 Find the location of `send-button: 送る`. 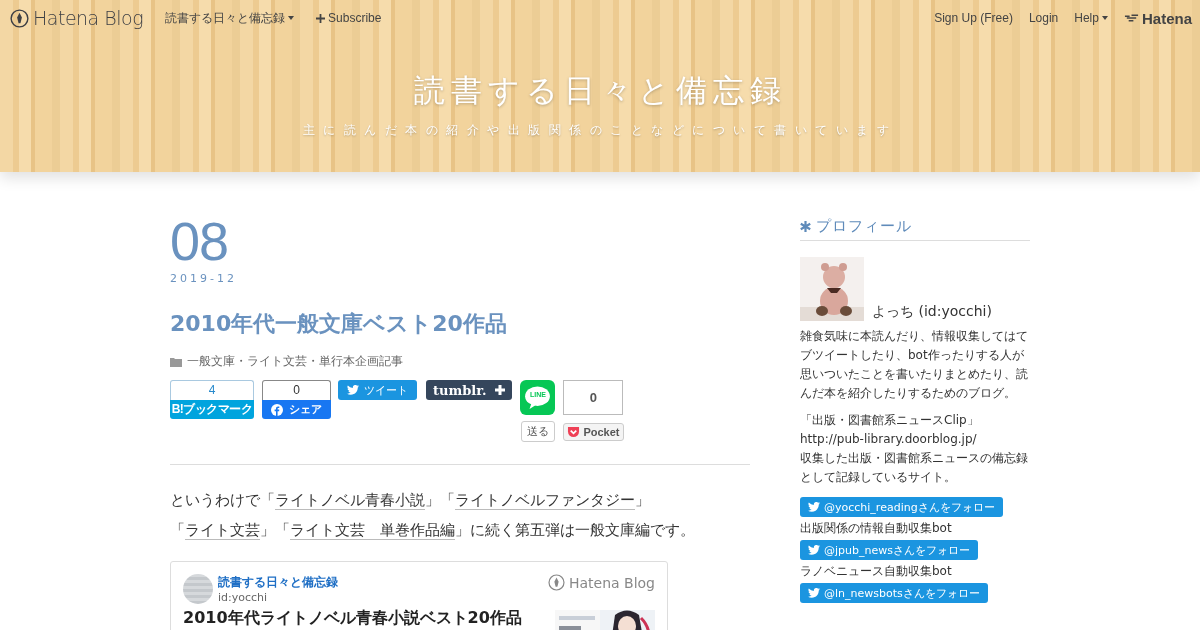

send-button: 送る is located at coordinates (537, 431).